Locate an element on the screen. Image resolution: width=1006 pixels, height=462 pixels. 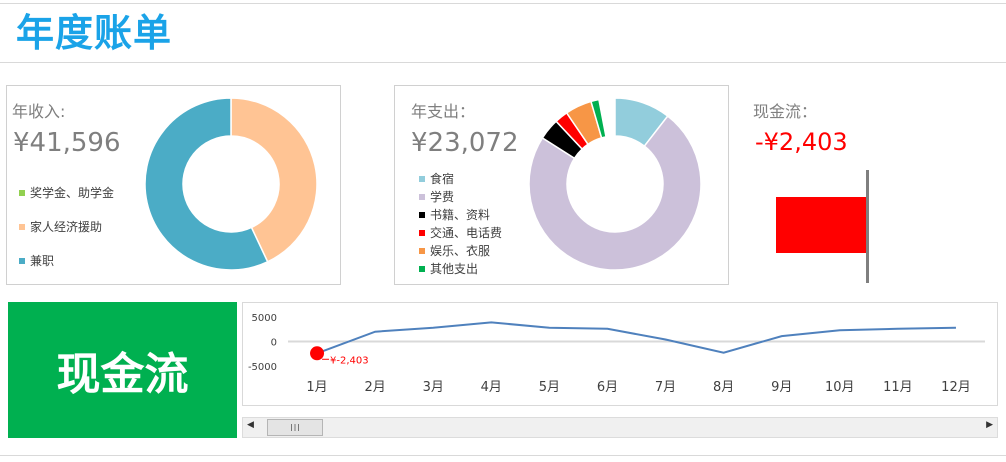
legend-item: 家人经济援助 is located at coordinates (60, 226).